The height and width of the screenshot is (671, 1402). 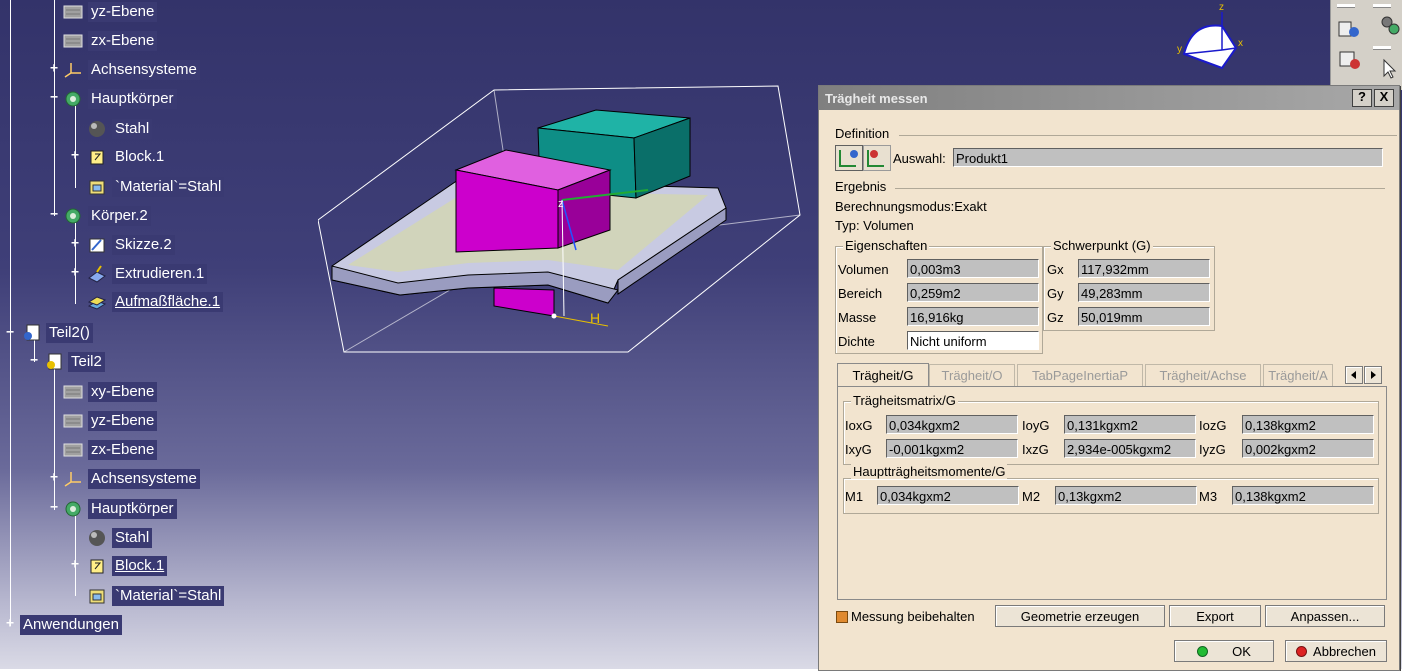 What do you see at coordinates (1384, 98) in the screenshot?
I see `close-button: X` at bounding box center [1384, 98].